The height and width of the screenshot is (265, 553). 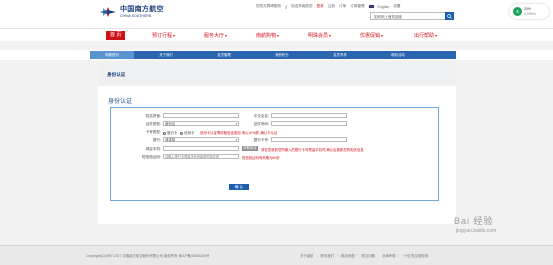 I want to click on network-badge: ✆ 20% 0.00K/s, so click(x=529, y=11).